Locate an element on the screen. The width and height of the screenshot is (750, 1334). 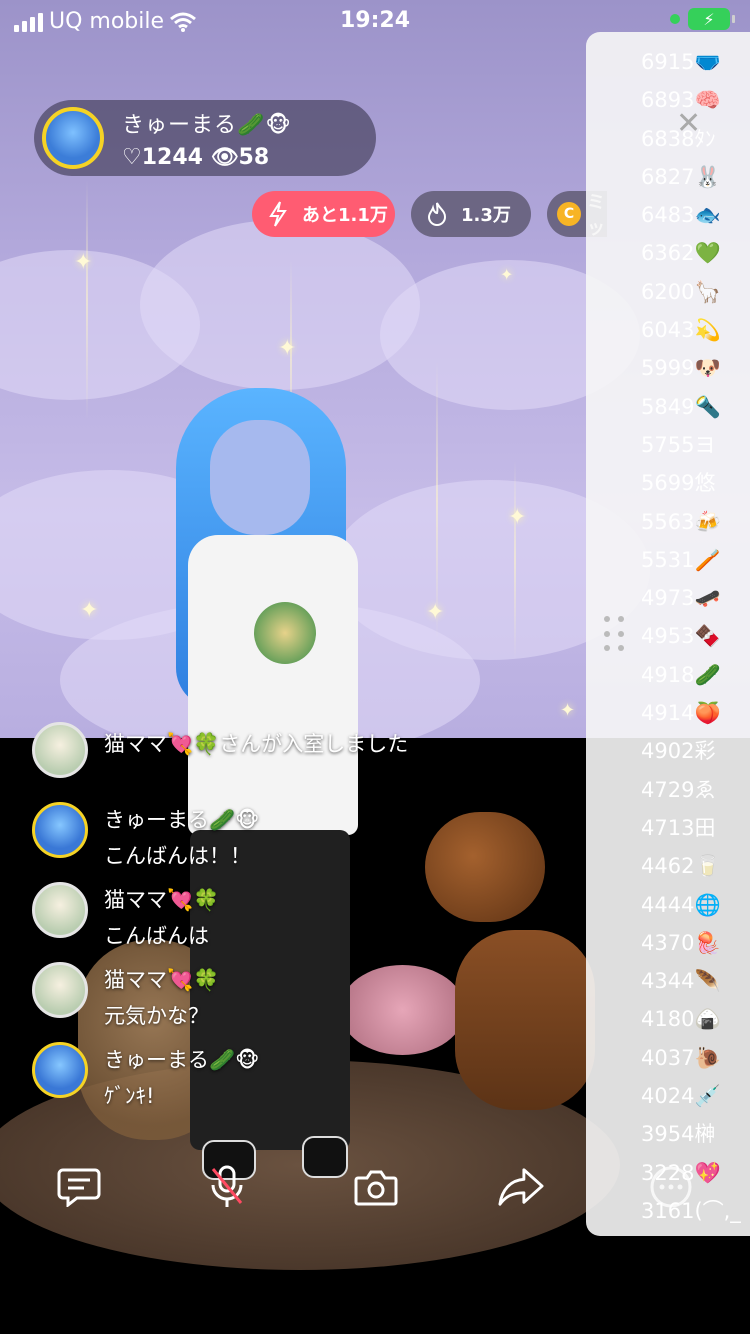
avatar-badge is located at coordinates (285, 633).